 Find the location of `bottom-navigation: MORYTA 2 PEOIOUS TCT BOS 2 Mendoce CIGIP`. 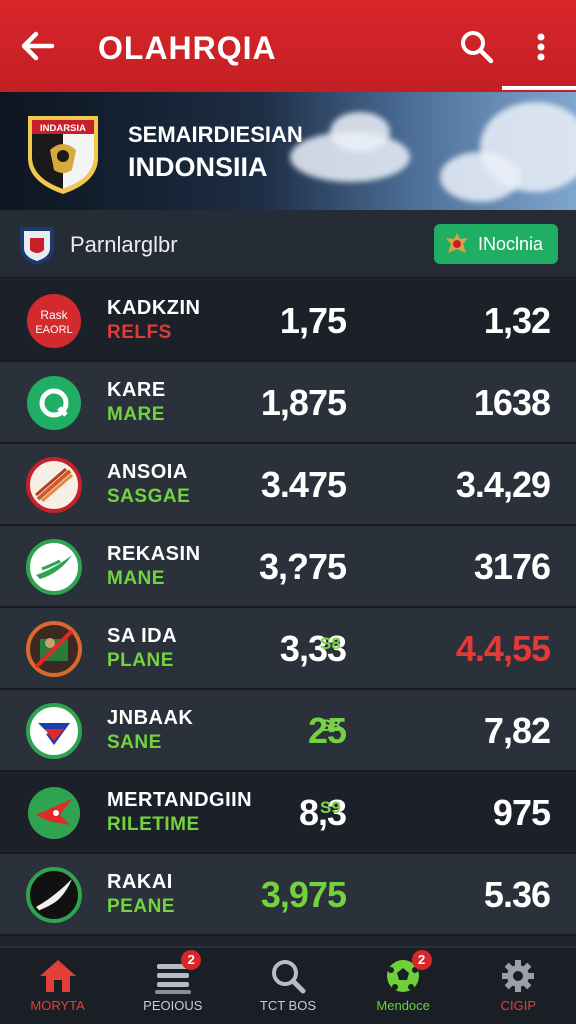

bottom-navigation: MORYTA 2 PEOIOUS TCT BOS 2 Mendoce CIGIP is located at coordinates (288, 985).